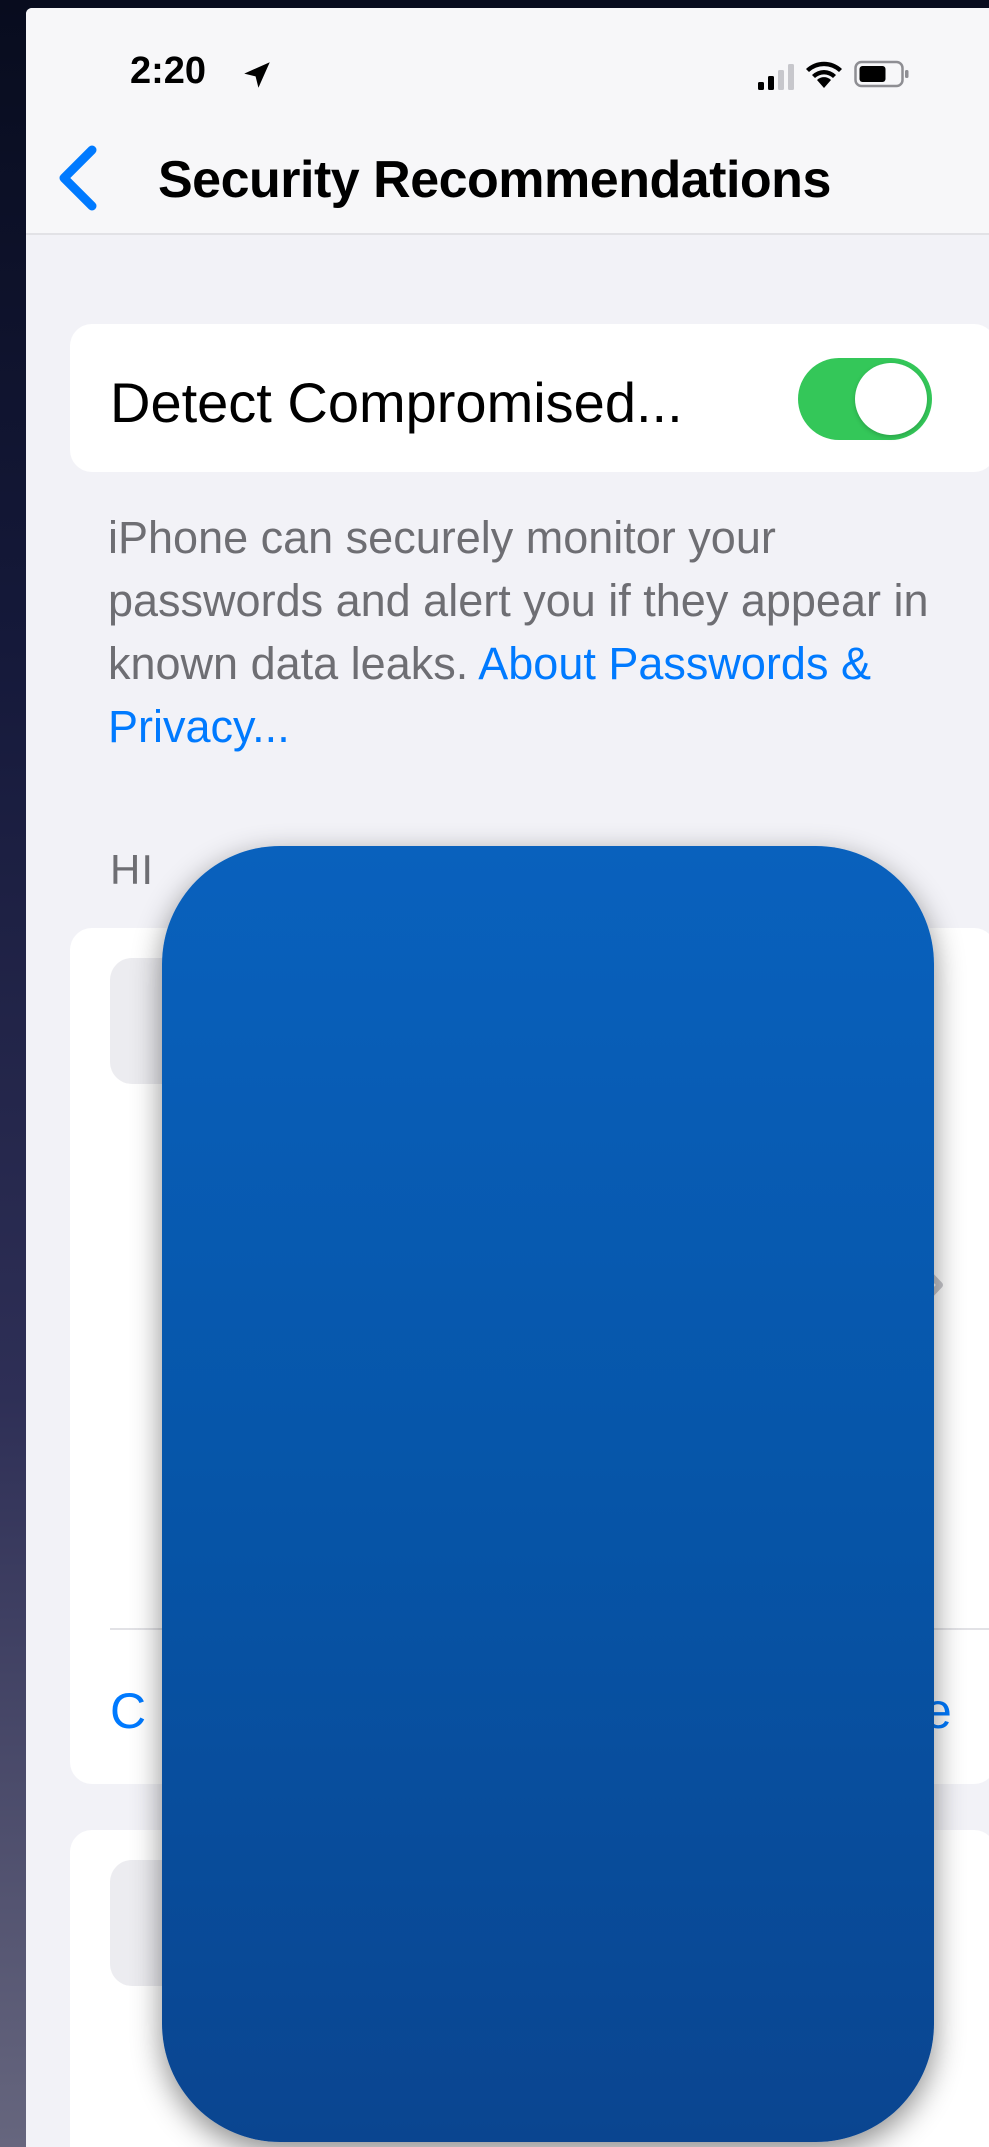 This screenshot has width=989, height=2147. Describe the element at coordinates (776, 77) in the screenshot. I see `cellular-signal-icon` at that location.